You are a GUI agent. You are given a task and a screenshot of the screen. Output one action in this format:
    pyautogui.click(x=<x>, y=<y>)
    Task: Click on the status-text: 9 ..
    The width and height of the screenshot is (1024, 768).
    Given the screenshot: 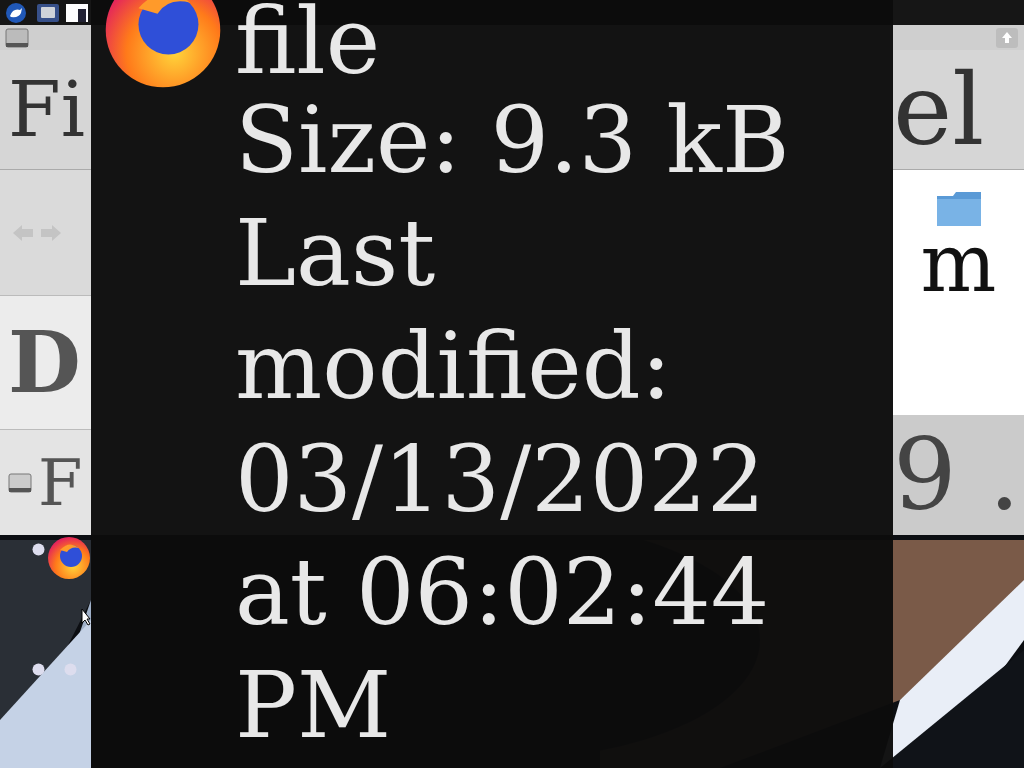 What is the action you would take?
    pyautogui.click(x=958, y=475)
    